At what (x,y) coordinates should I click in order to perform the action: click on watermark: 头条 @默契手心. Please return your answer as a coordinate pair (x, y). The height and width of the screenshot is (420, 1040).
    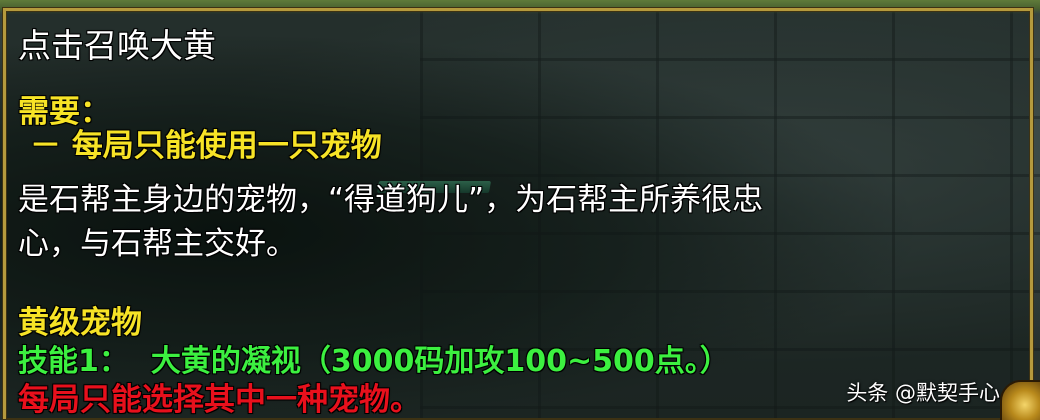
    Looking at the image, I should click on (923, 393).